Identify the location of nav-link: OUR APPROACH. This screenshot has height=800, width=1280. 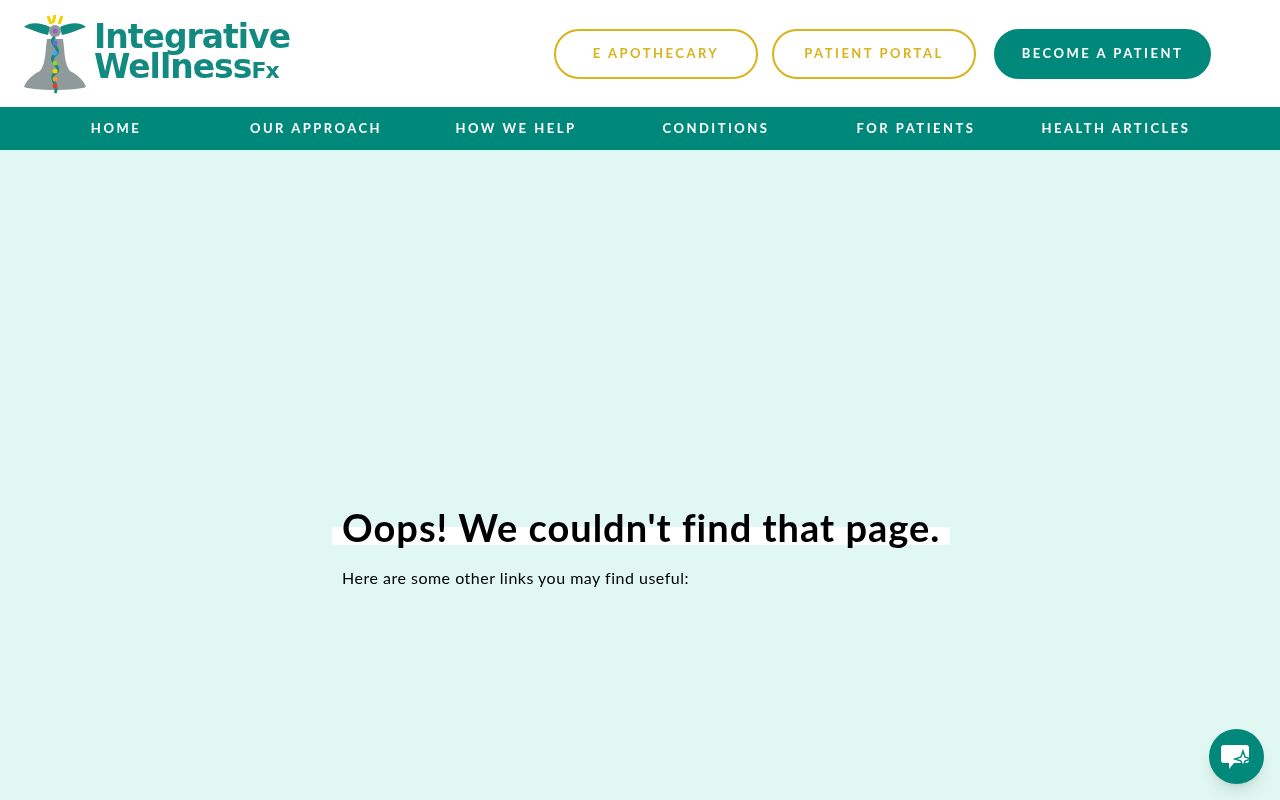
(316, 128).